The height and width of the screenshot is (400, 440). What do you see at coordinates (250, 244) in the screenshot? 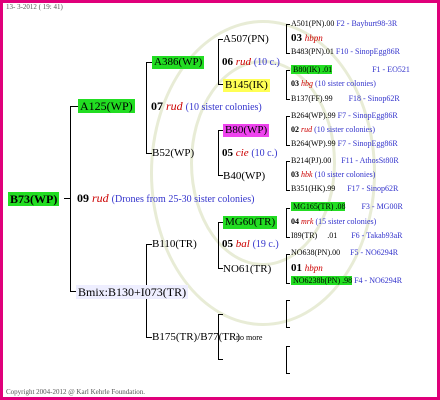
I see `gen2-drone-2: 05 bal (19 c.)` at bounding box center [250, 244].